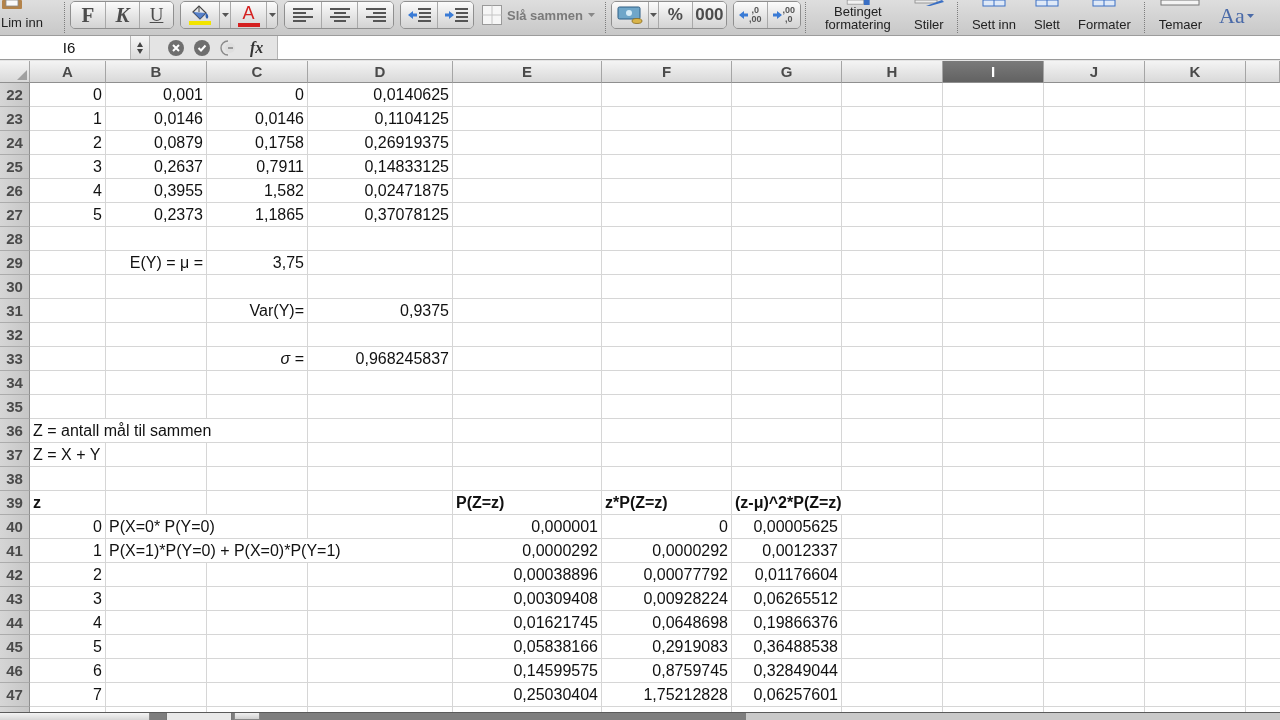  I want to click on ribbon-command-button: Sett inn, so click(993, 17).